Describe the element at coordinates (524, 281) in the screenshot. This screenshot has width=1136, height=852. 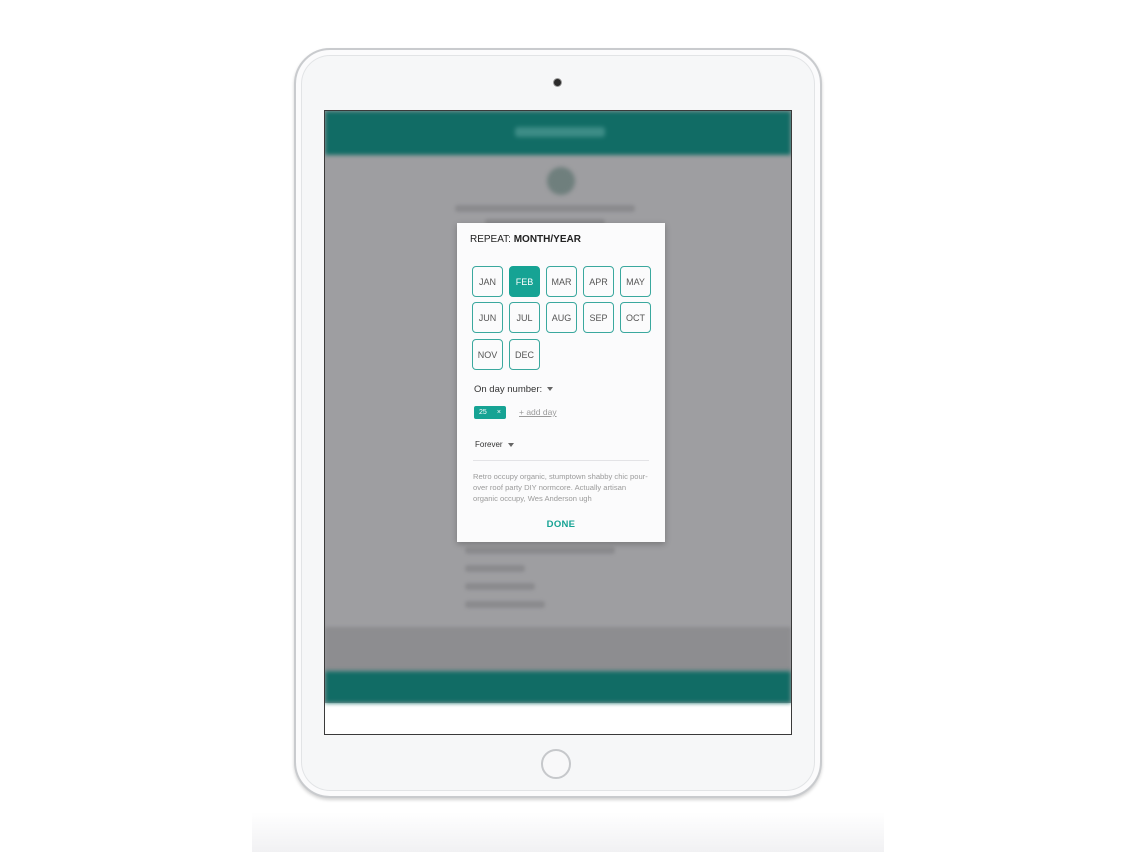
I see `month-feb-selected: FEB` at that location.